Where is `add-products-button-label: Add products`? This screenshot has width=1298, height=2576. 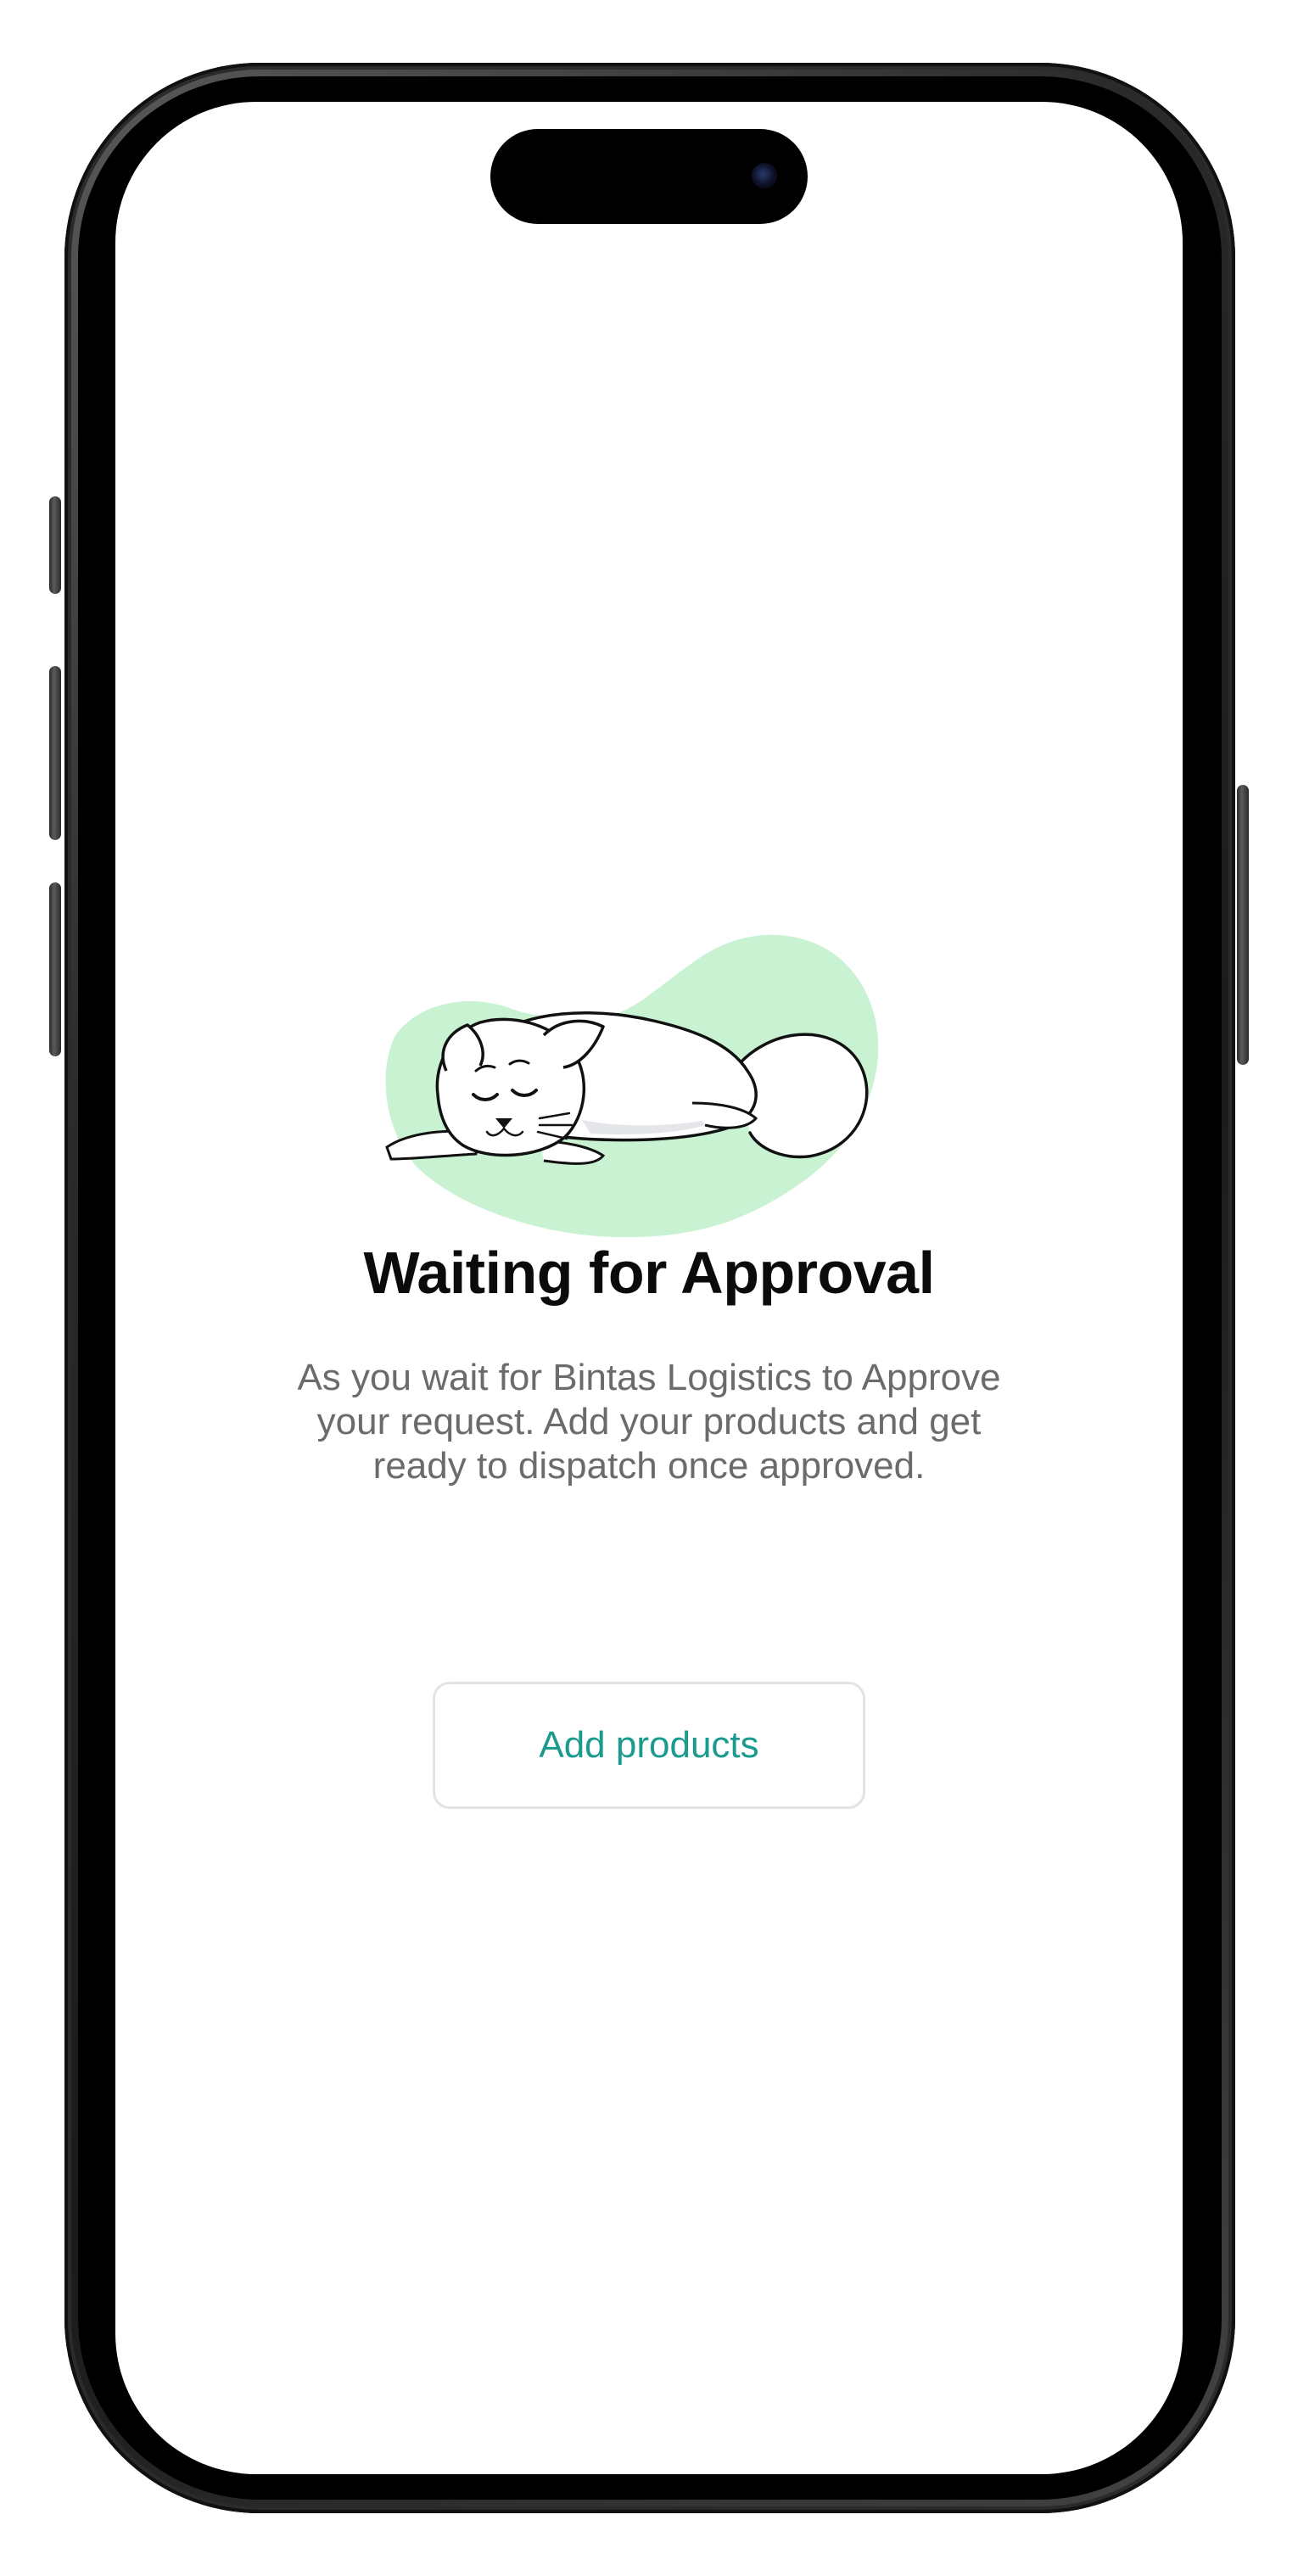
add-products-button-label: Add products is located at coordinates (649, 1745).